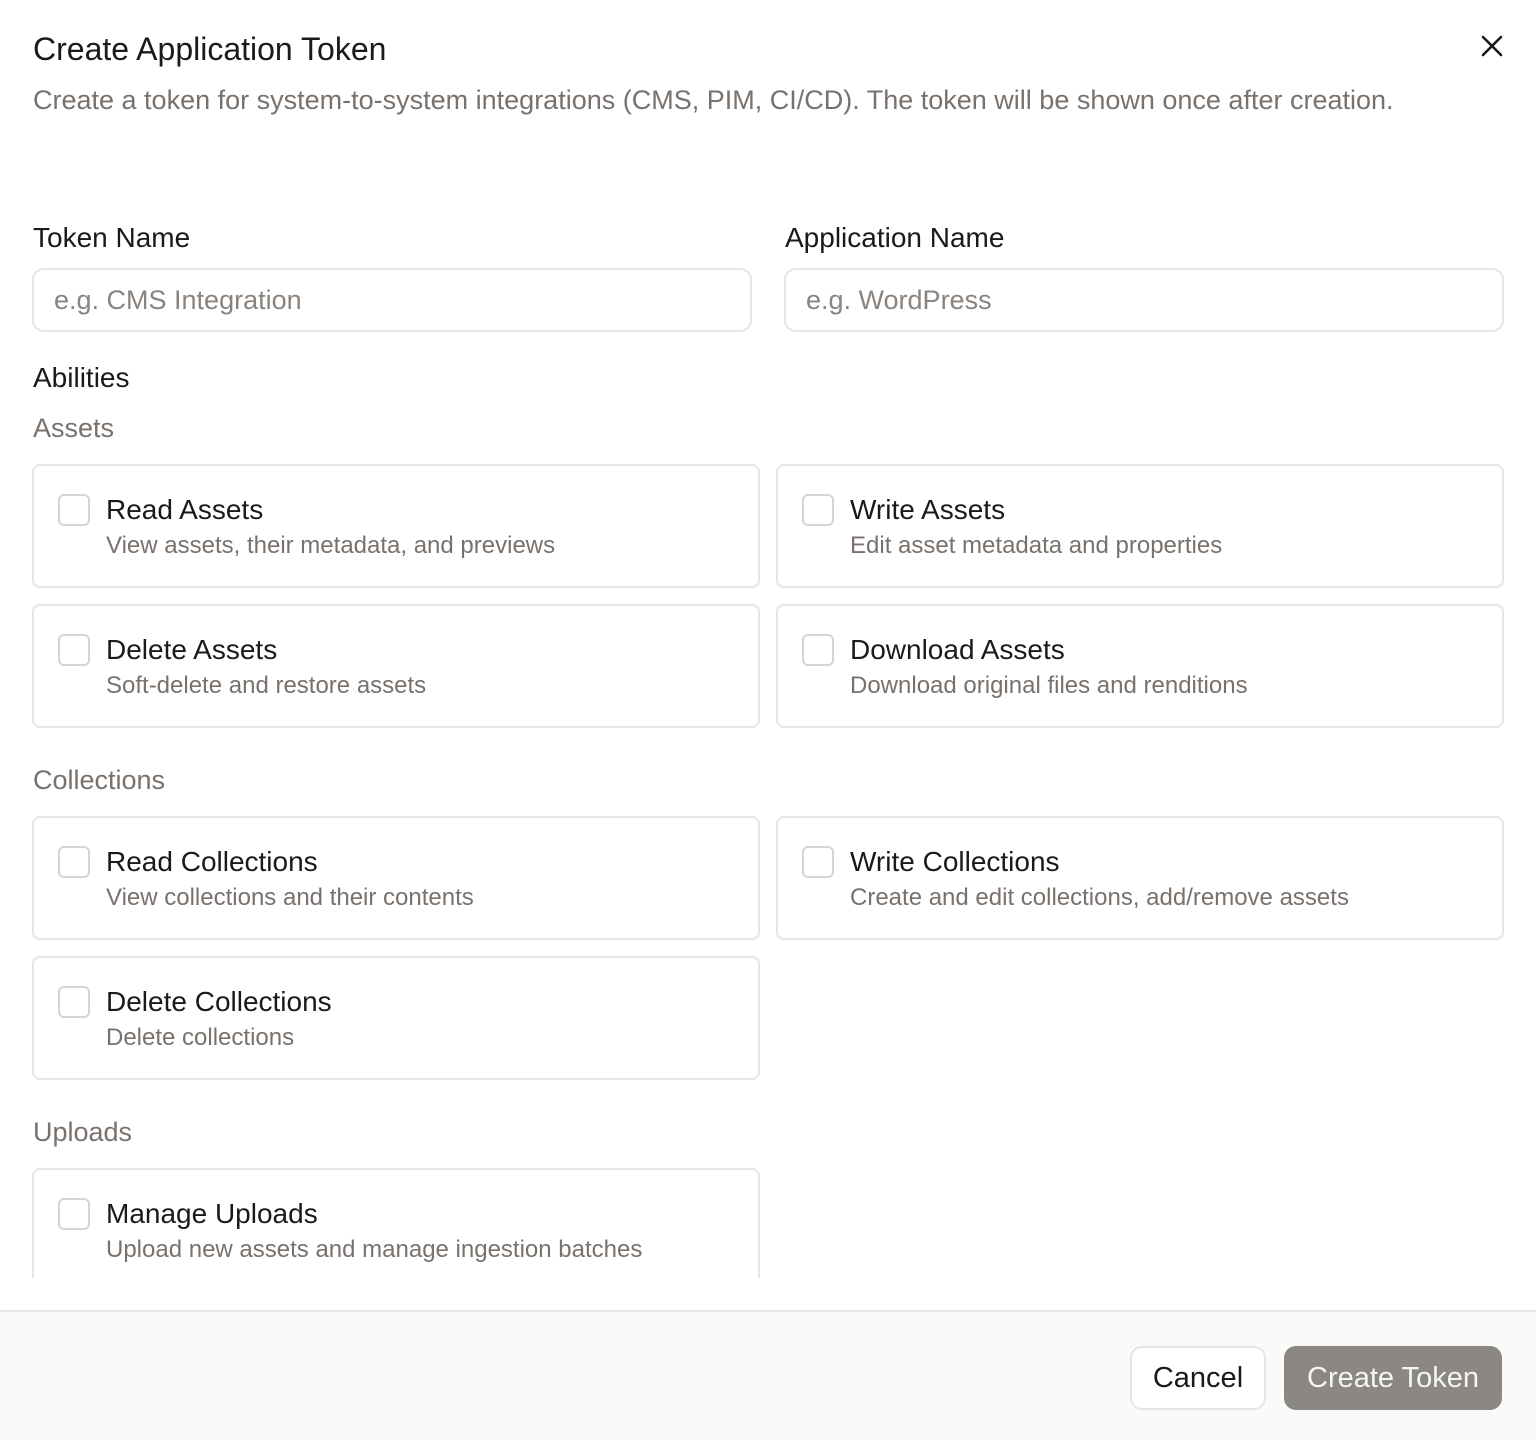 The width and height of the screenshot is (1536, 1440). Describe the element at coordinates (1144, 300) in the screenshot. I see `application-name-input` at that location.